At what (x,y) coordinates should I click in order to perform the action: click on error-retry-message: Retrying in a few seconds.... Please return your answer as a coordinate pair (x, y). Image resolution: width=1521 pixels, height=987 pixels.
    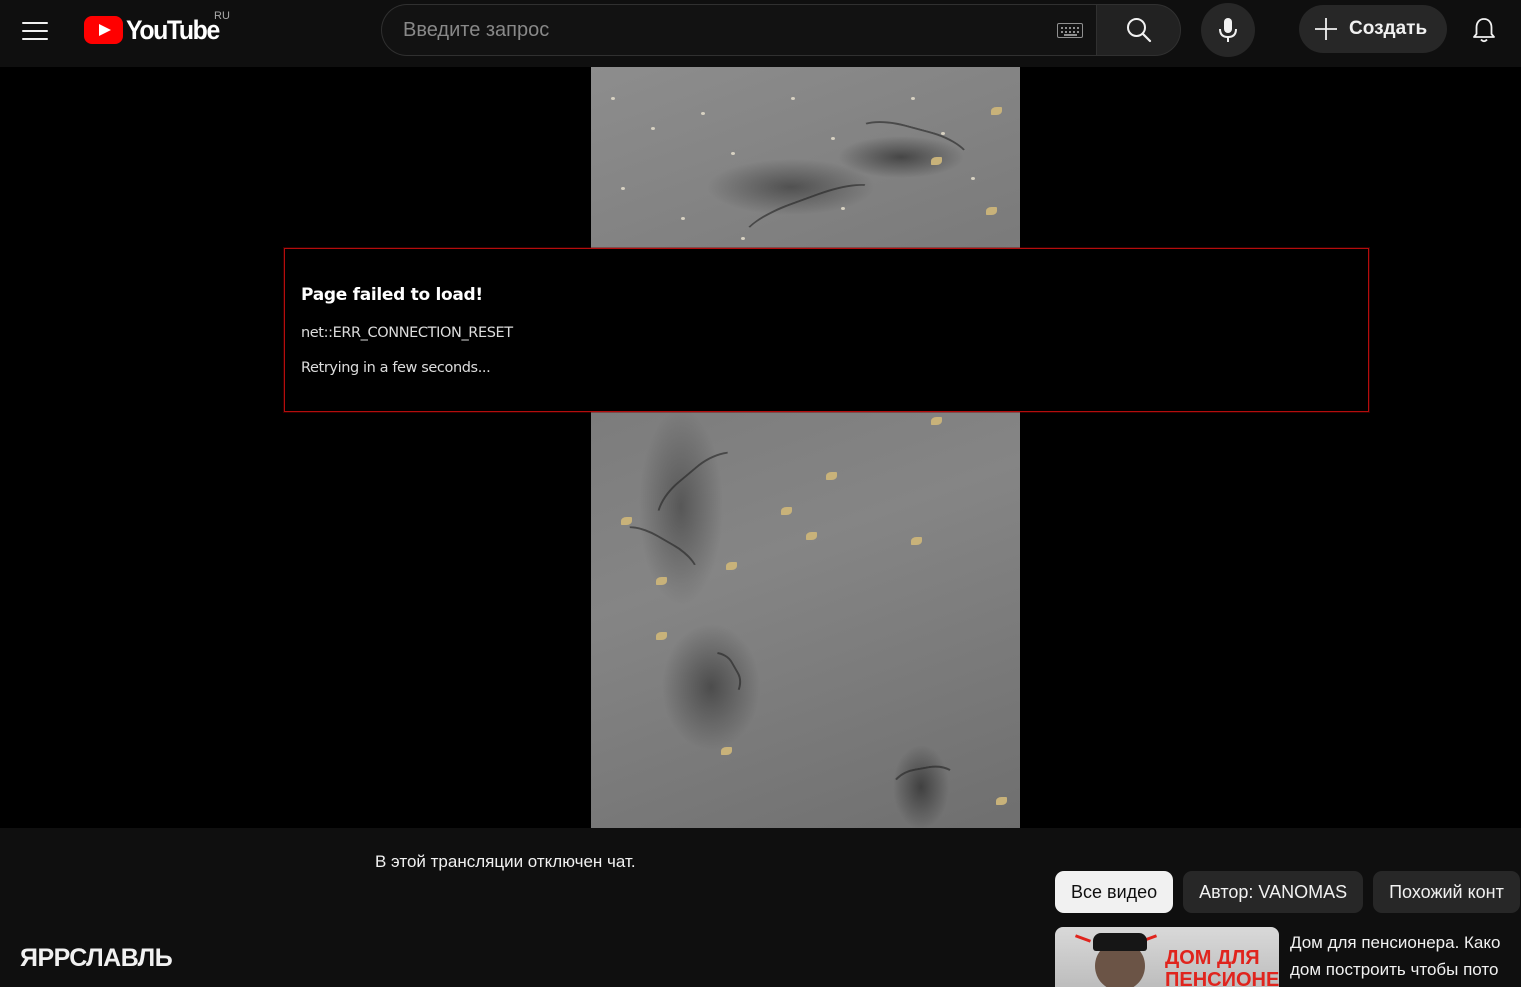
    Looking at the image, I should click on (396, 368).